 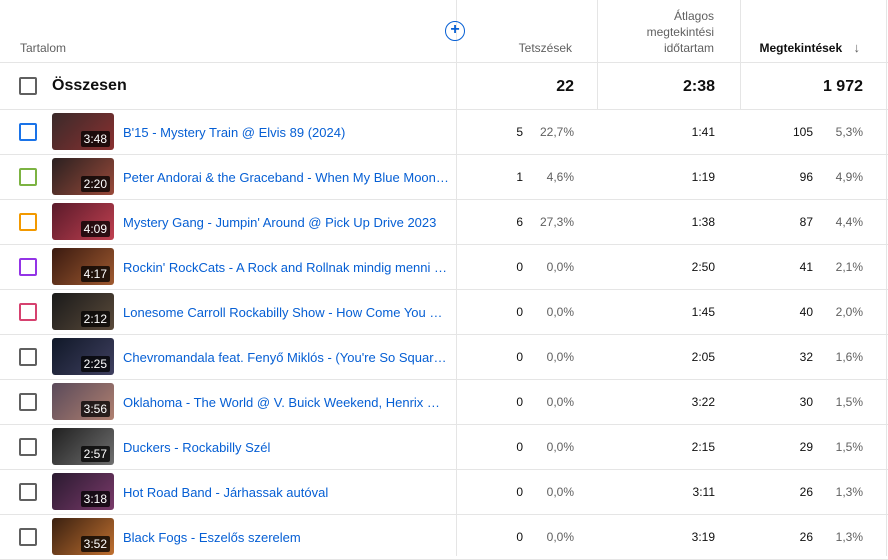 I want to click on video-title-link: Black Fogs - Eszelős szerelem, so click(x=287, y=537).